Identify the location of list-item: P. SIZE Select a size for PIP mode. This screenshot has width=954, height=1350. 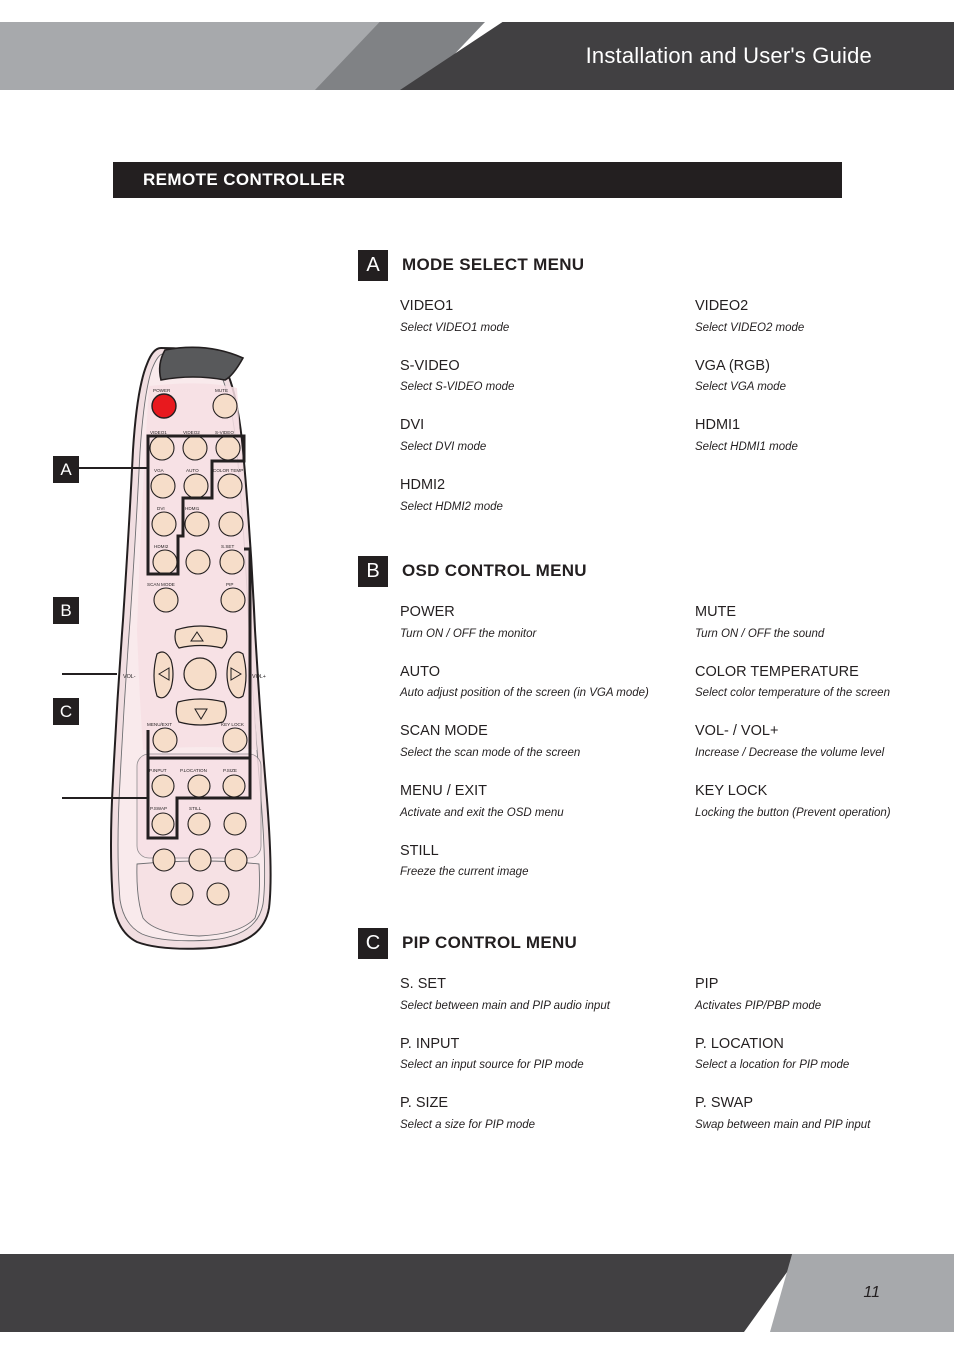
(531, 1113).